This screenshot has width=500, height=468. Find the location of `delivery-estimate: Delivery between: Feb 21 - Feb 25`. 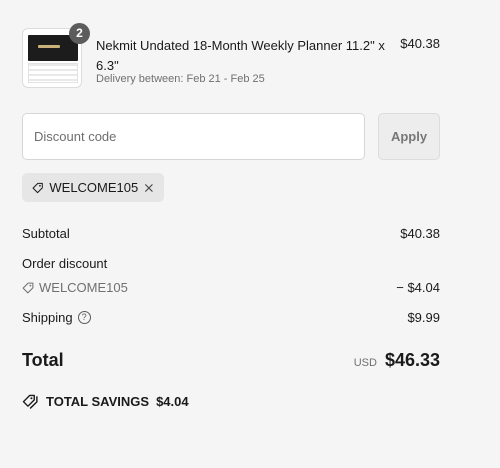

delivery-estimate: Delivery between: Feb 21 - Feb 25 is located at coordinates (180, 79).